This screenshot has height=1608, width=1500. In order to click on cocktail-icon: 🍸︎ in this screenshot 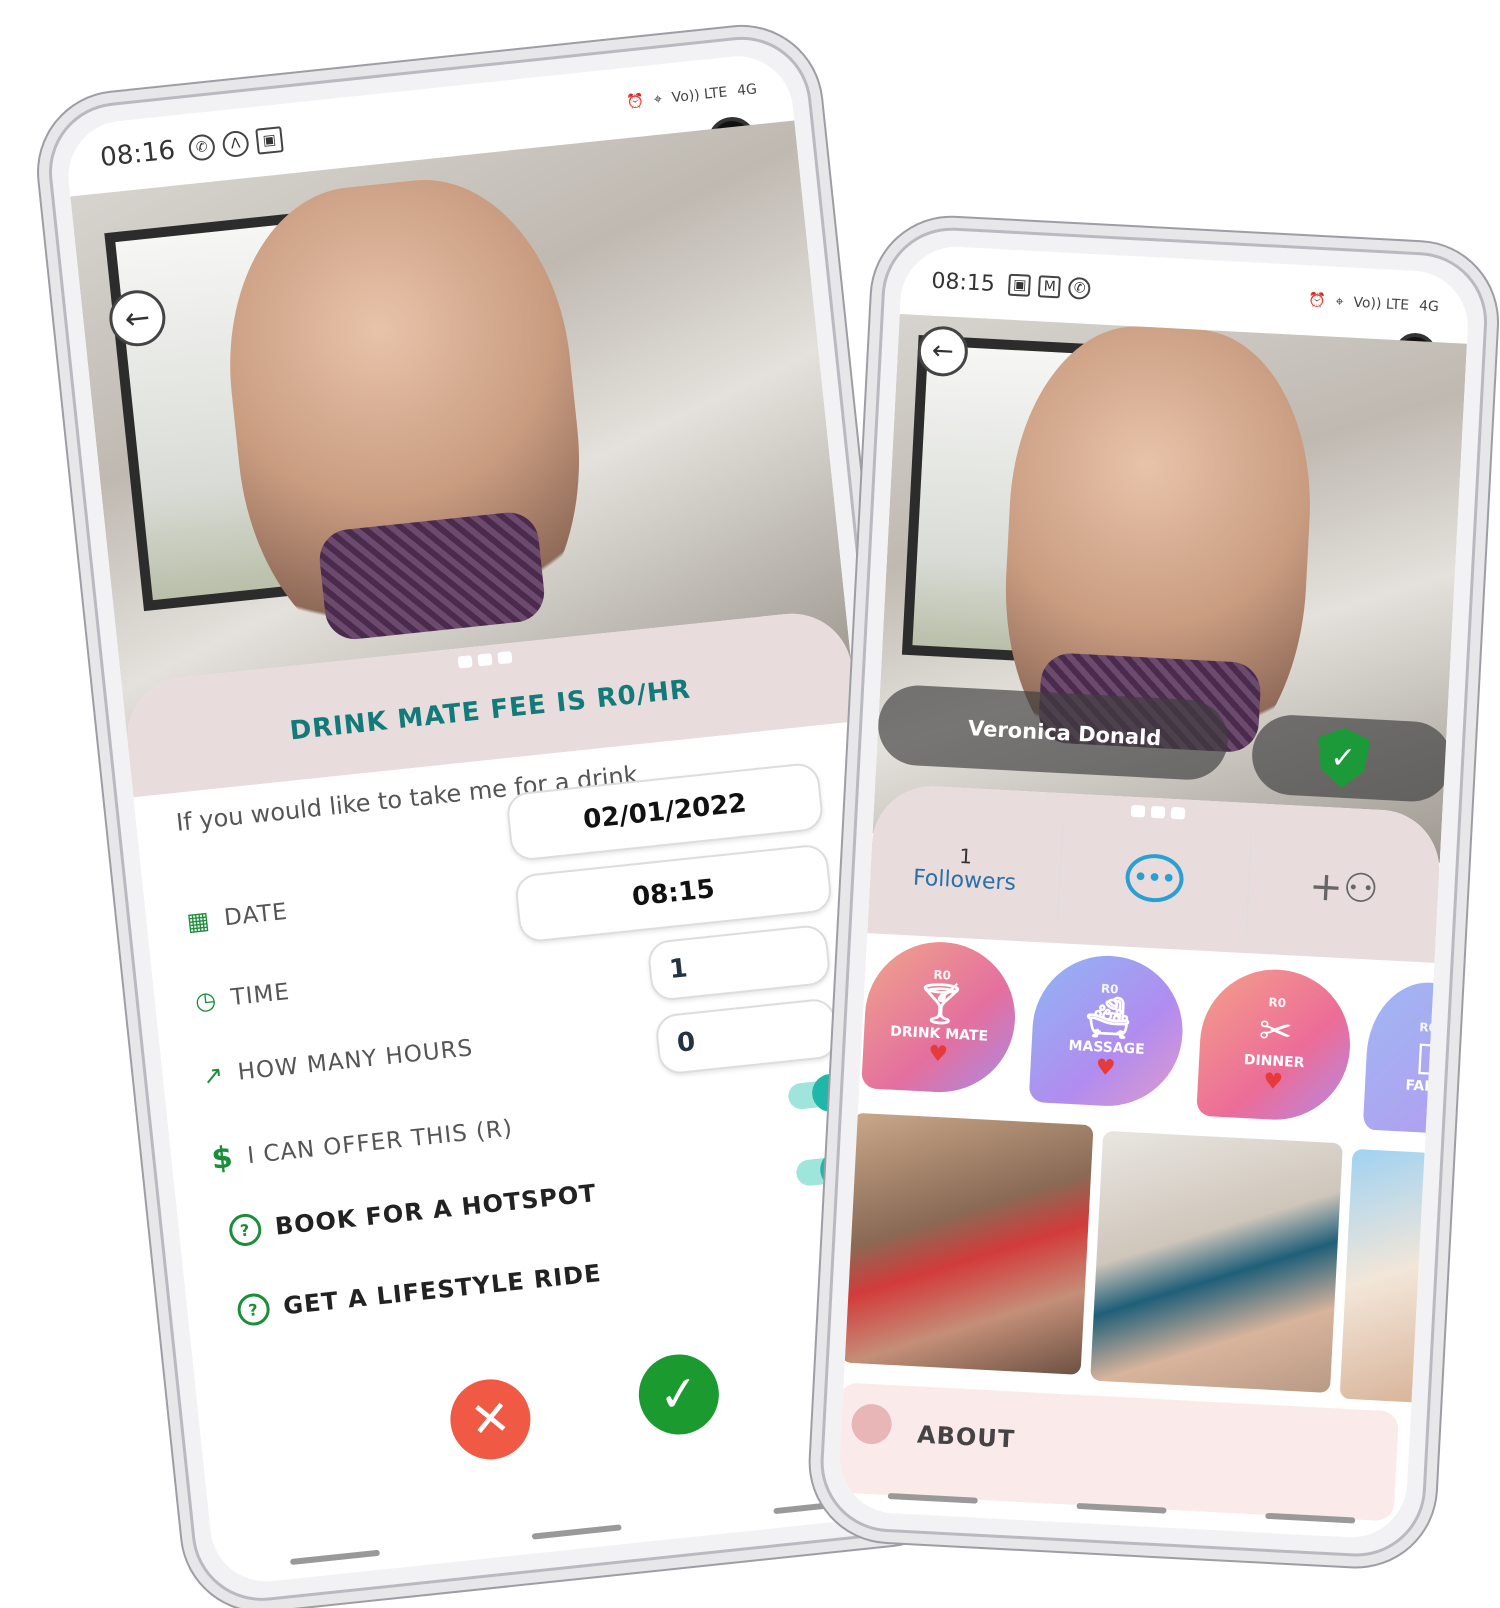, I will do `click(941, 1003)`.